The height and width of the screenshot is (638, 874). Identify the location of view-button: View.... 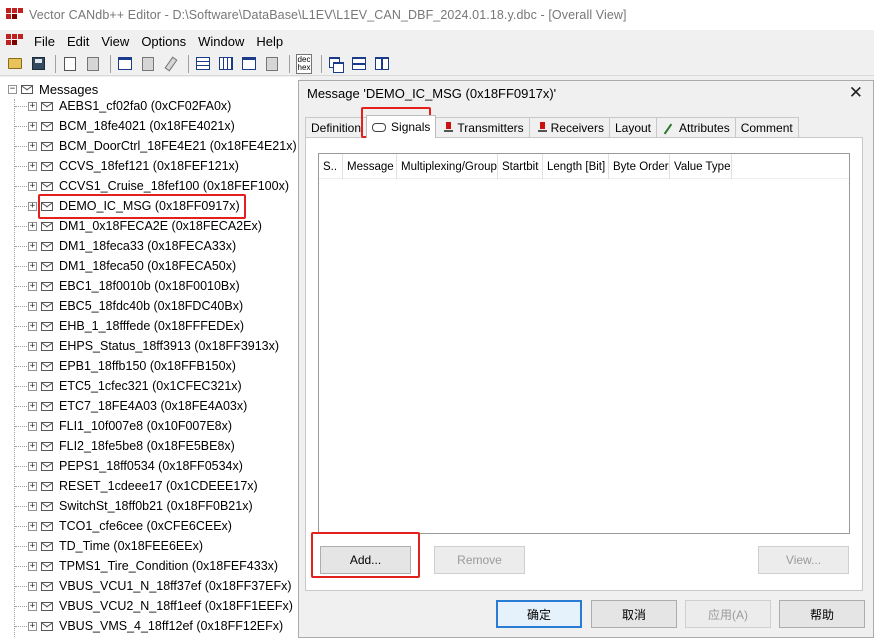
(803, 560).